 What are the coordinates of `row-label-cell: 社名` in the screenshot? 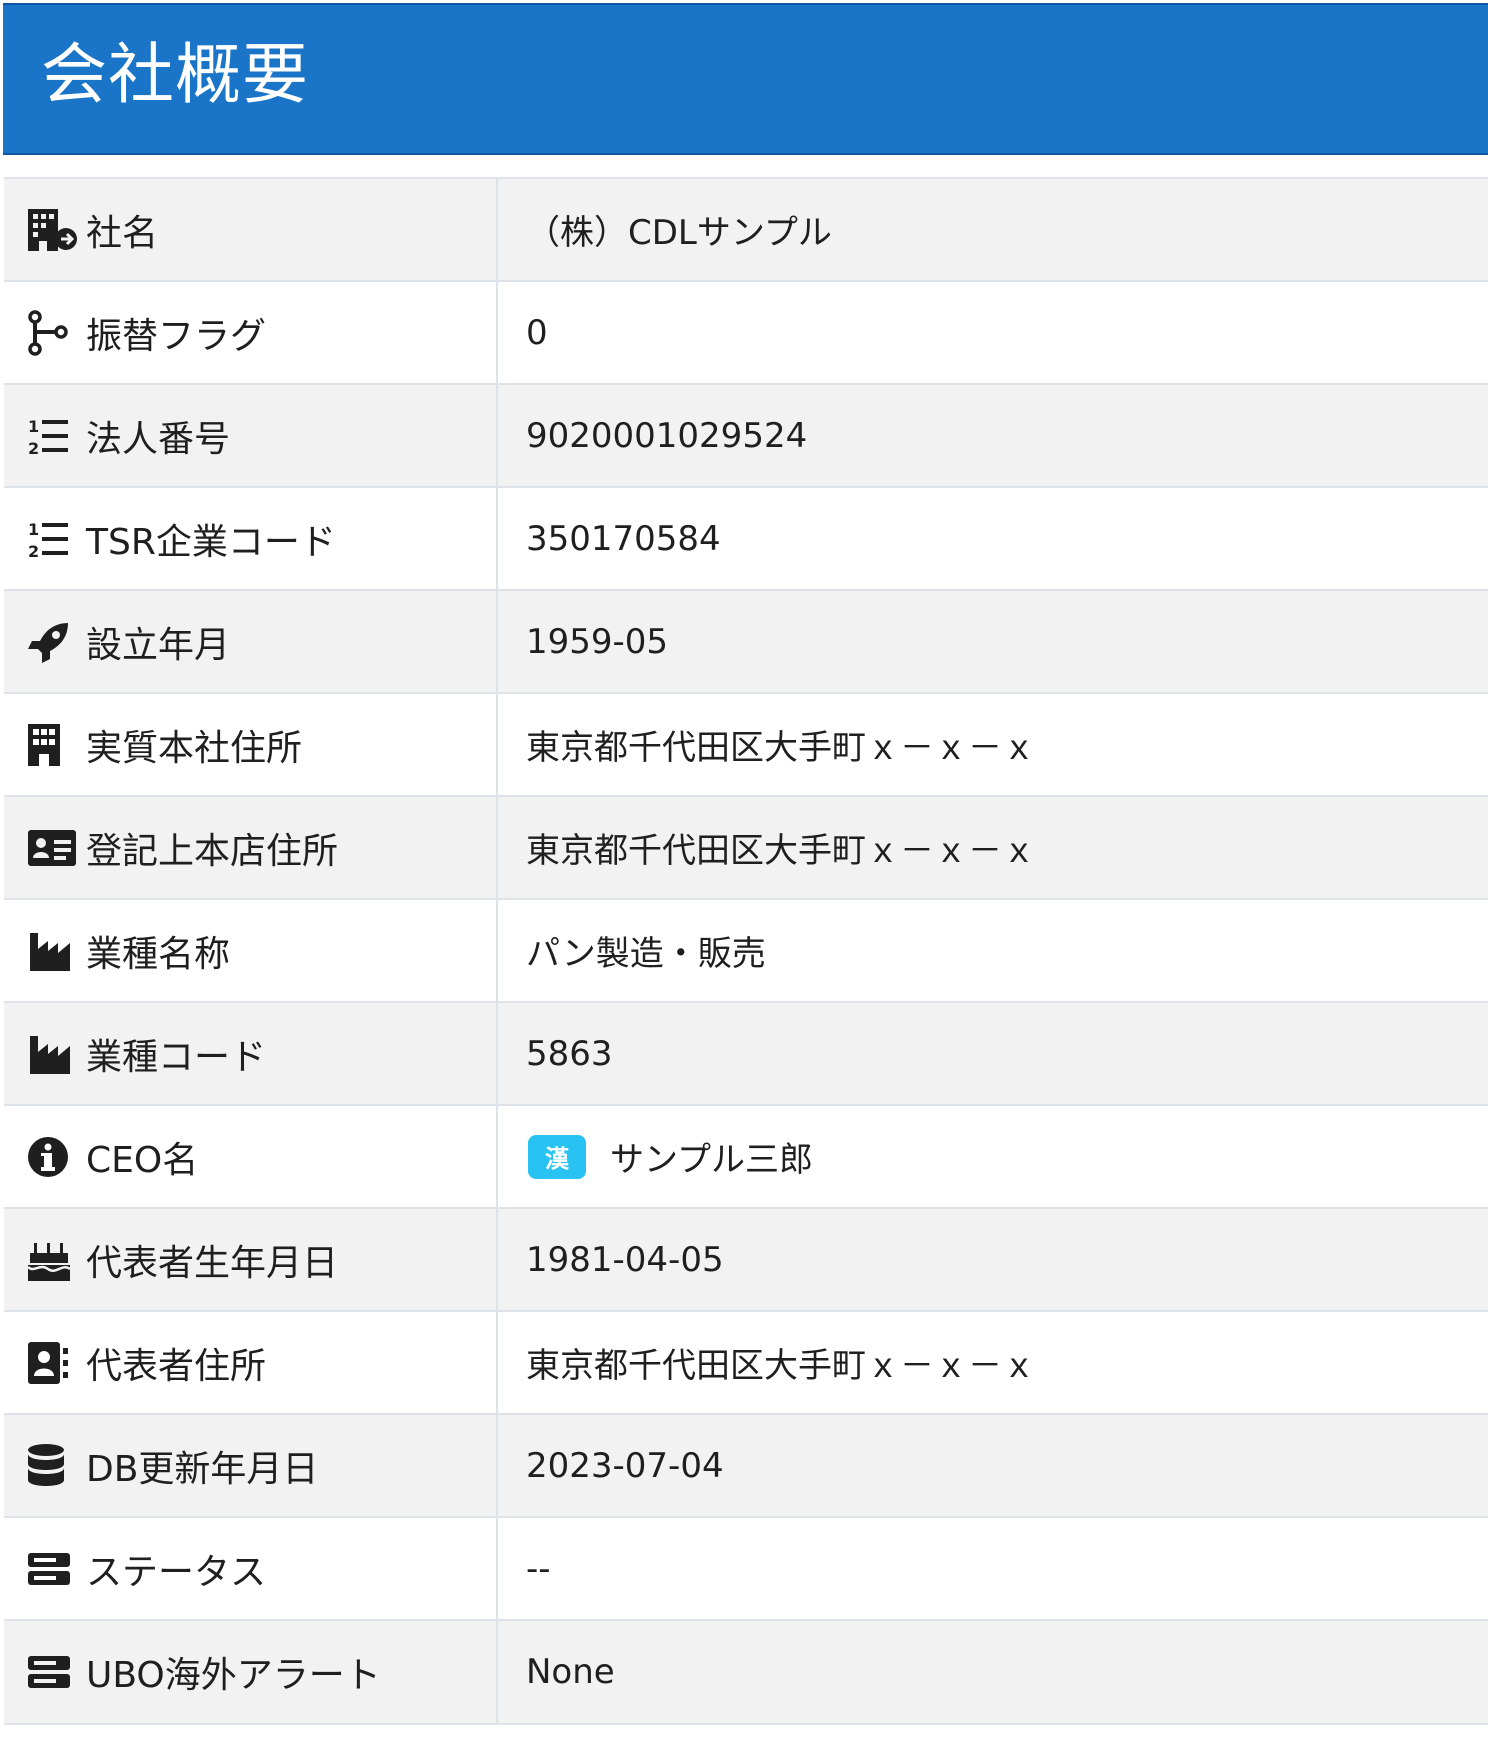 It's located at (251, 229).